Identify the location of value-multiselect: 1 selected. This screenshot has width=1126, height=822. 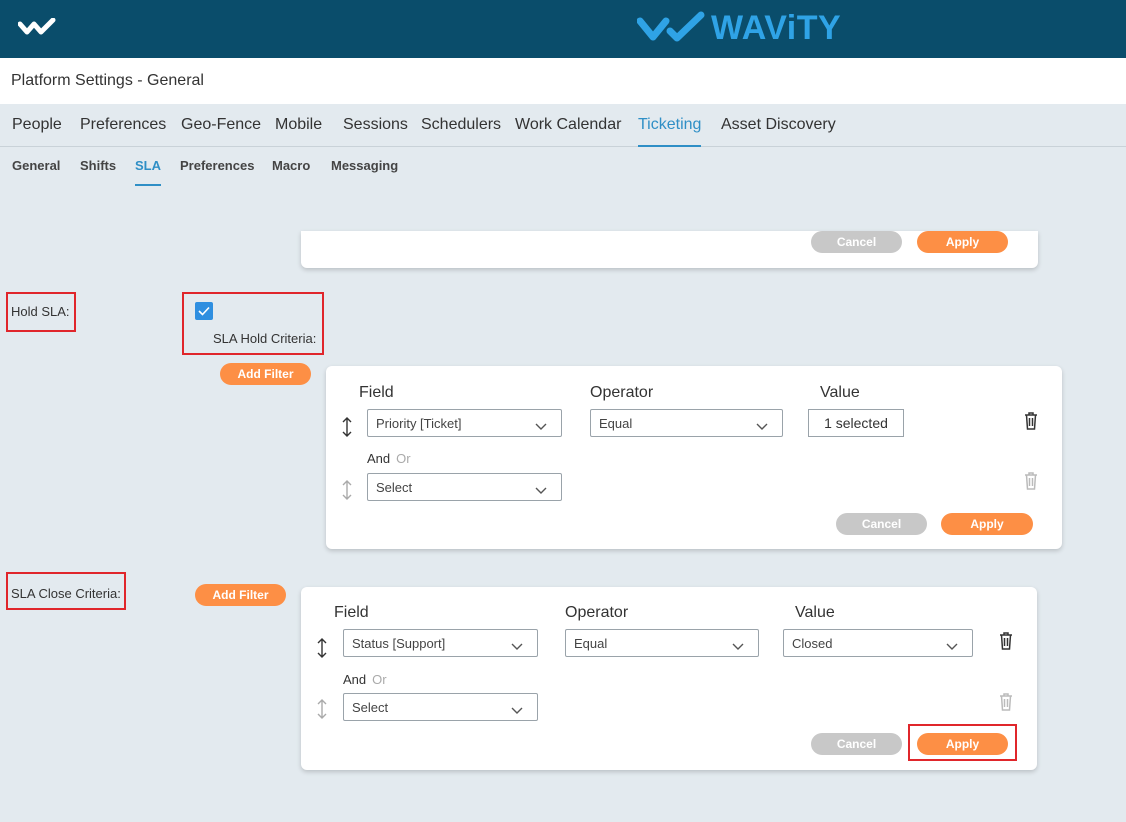
(856, 423).